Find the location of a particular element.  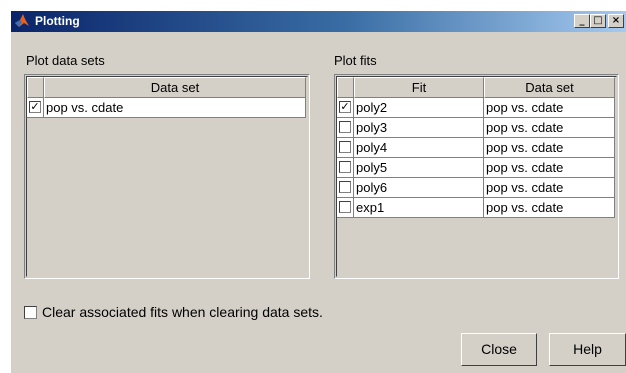

maximize-button: □ is located at coordinates (598, 21).